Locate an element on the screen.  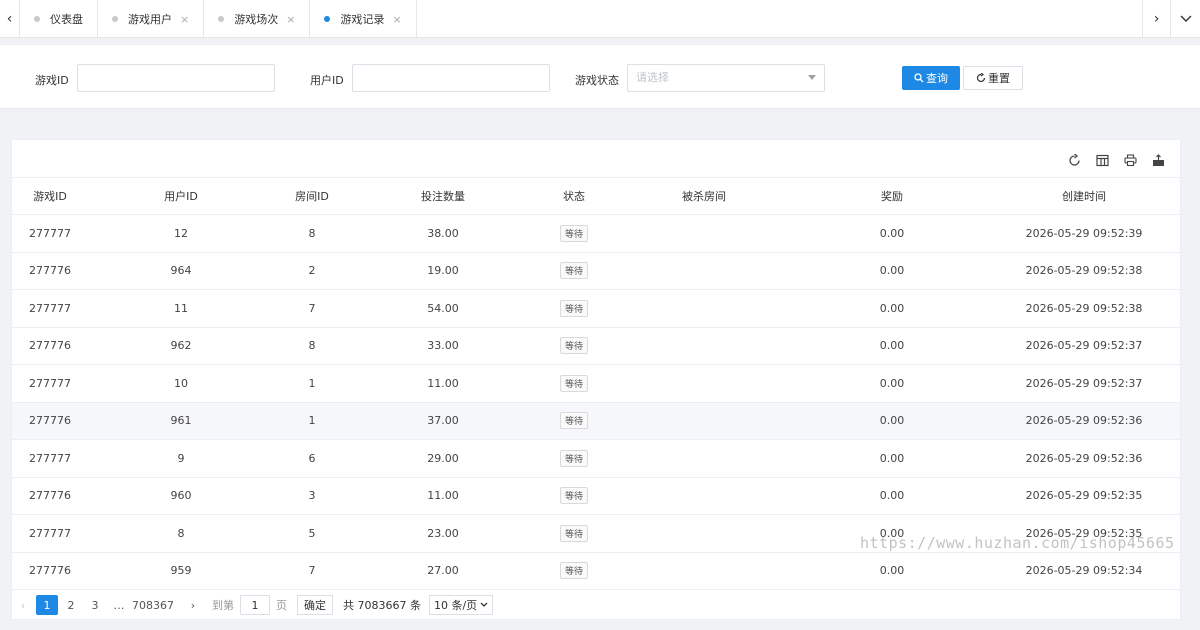
column-header: 被杀房间 is located at coordinates (704, 196).